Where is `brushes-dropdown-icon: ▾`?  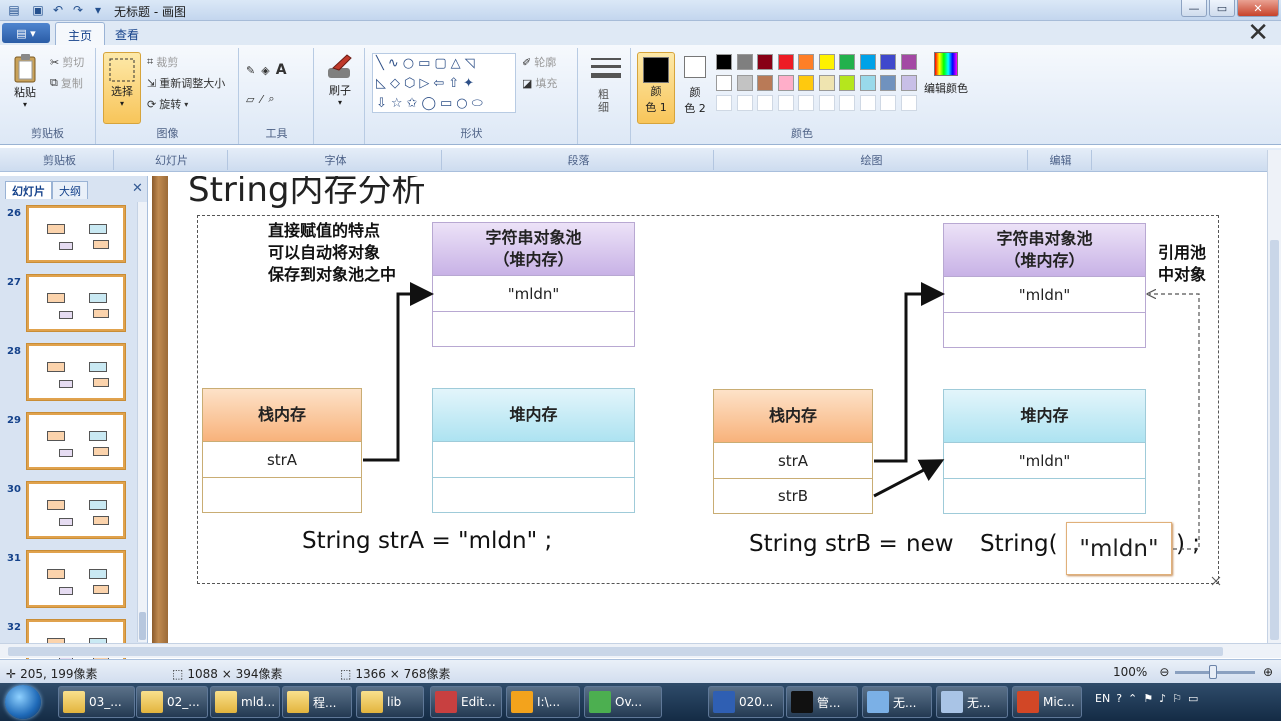
brushes-dropdown-icon: ▾ is located at coordinates (340, 102).